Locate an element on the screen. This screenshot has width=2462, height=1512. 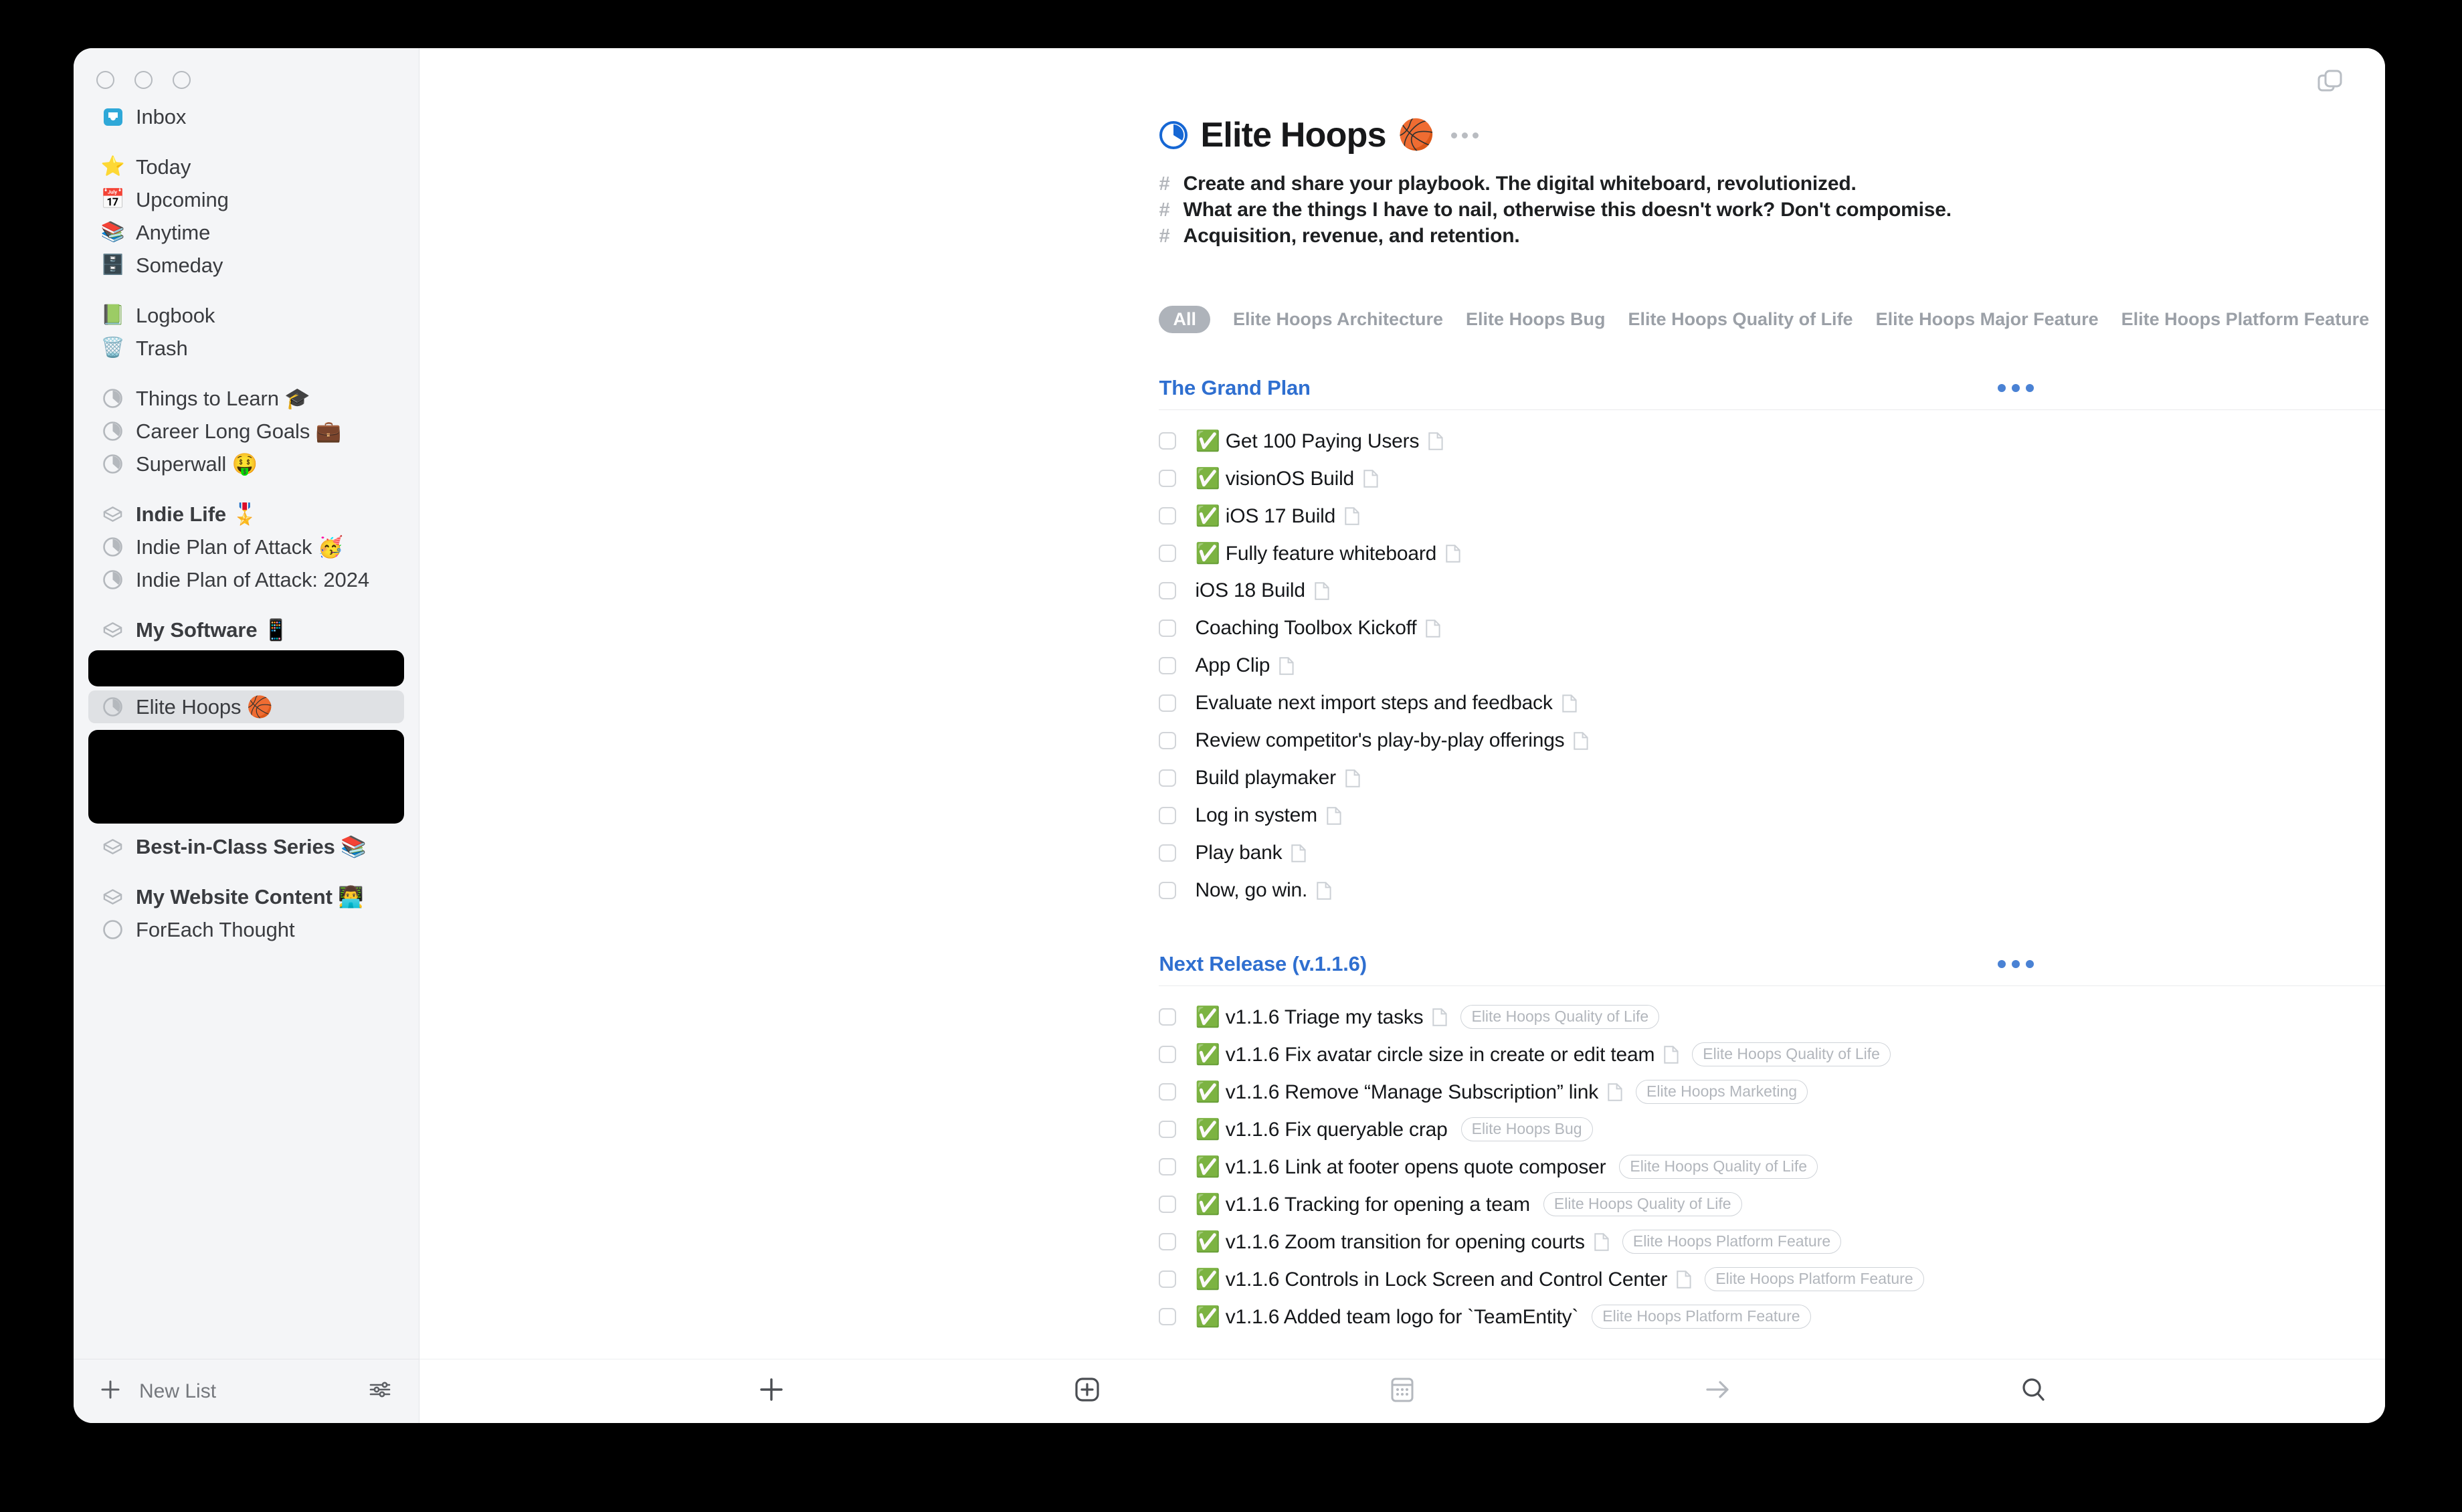
when-button is located at coordinates (1402, 1391).